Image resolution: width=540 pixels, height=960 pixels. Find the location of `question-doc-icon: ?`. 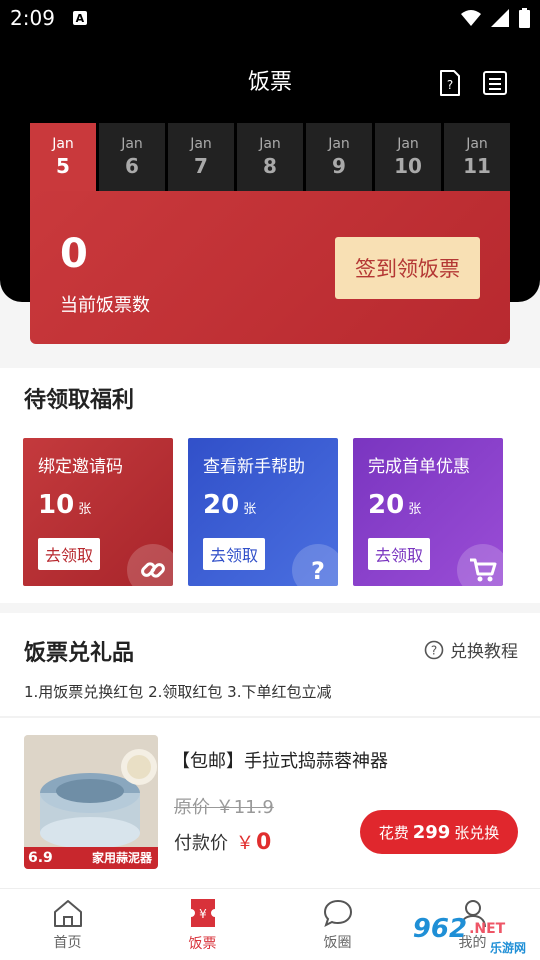

question-doc-icon: ? is located at coordinates (450, 83).